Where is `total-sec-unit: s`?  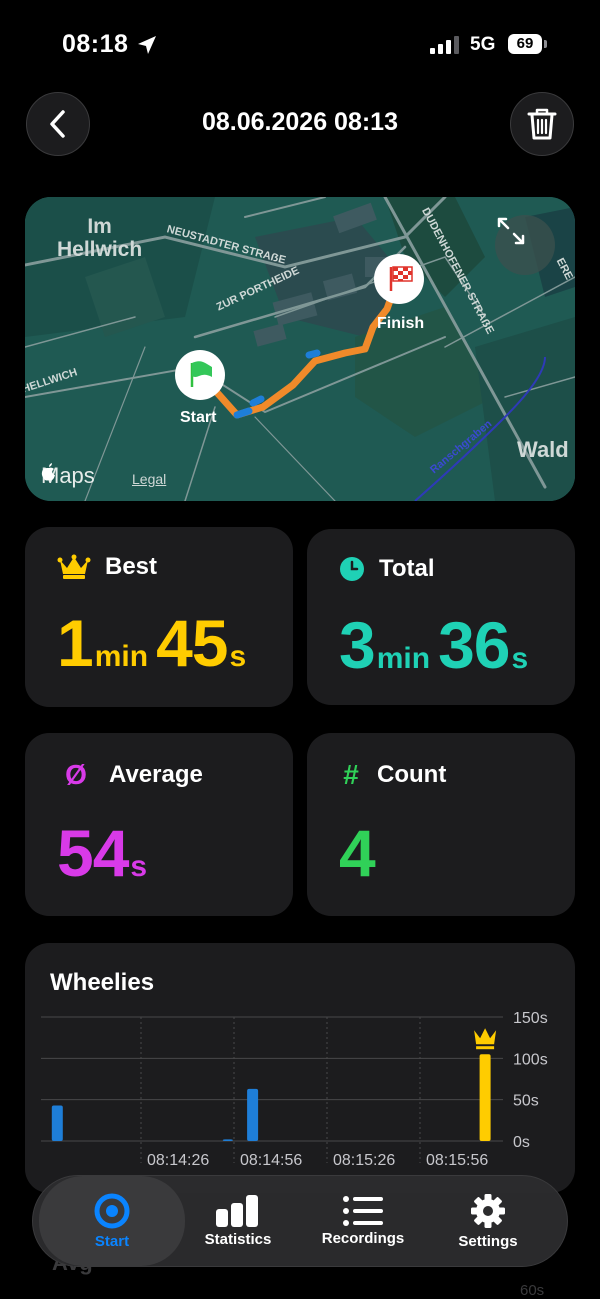 total-sec-unit: s is located at coordinates (520, 658).